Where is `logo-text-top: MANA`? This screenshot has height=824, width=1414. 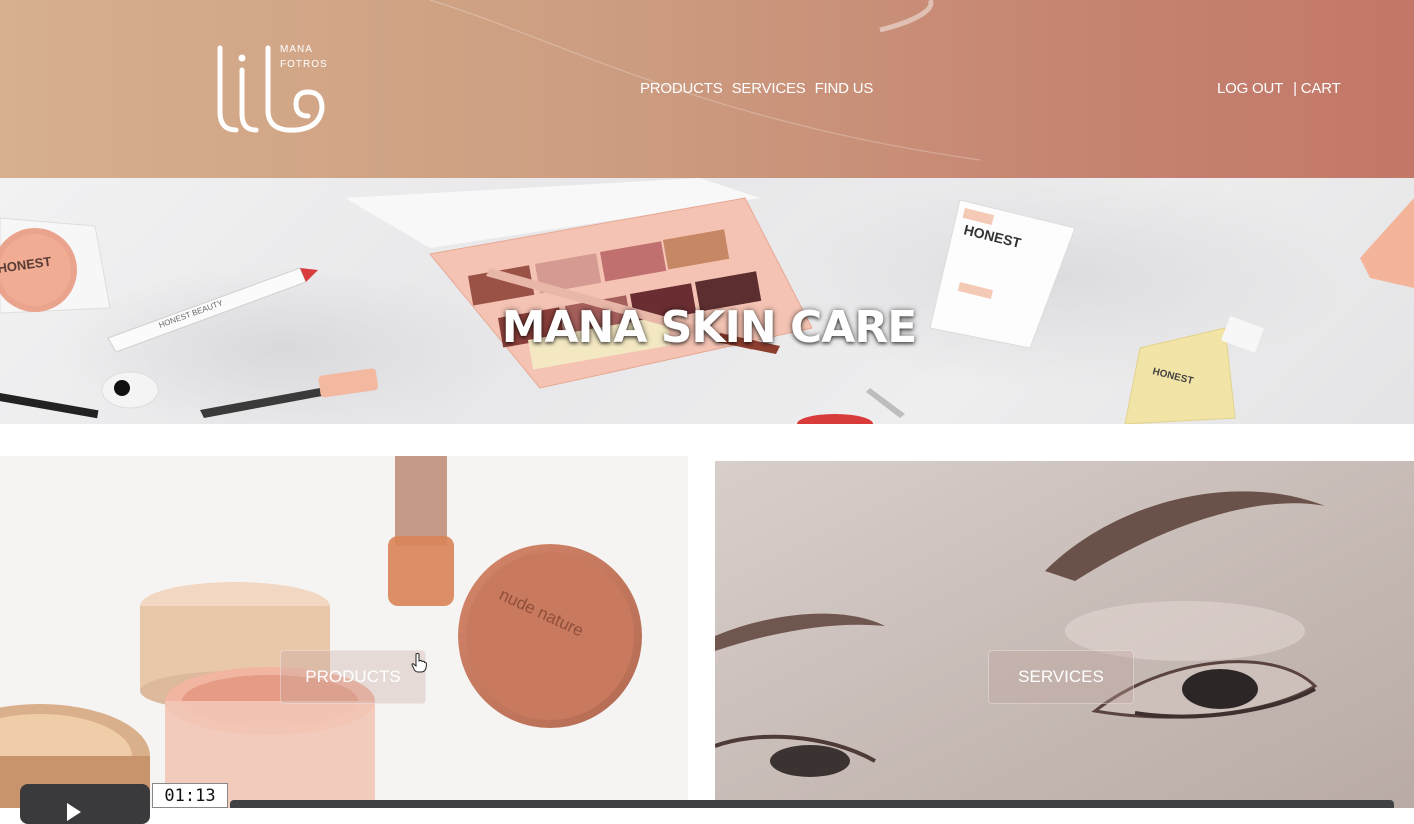 logo-text-top: MANA is located at coordinates (296, 49).